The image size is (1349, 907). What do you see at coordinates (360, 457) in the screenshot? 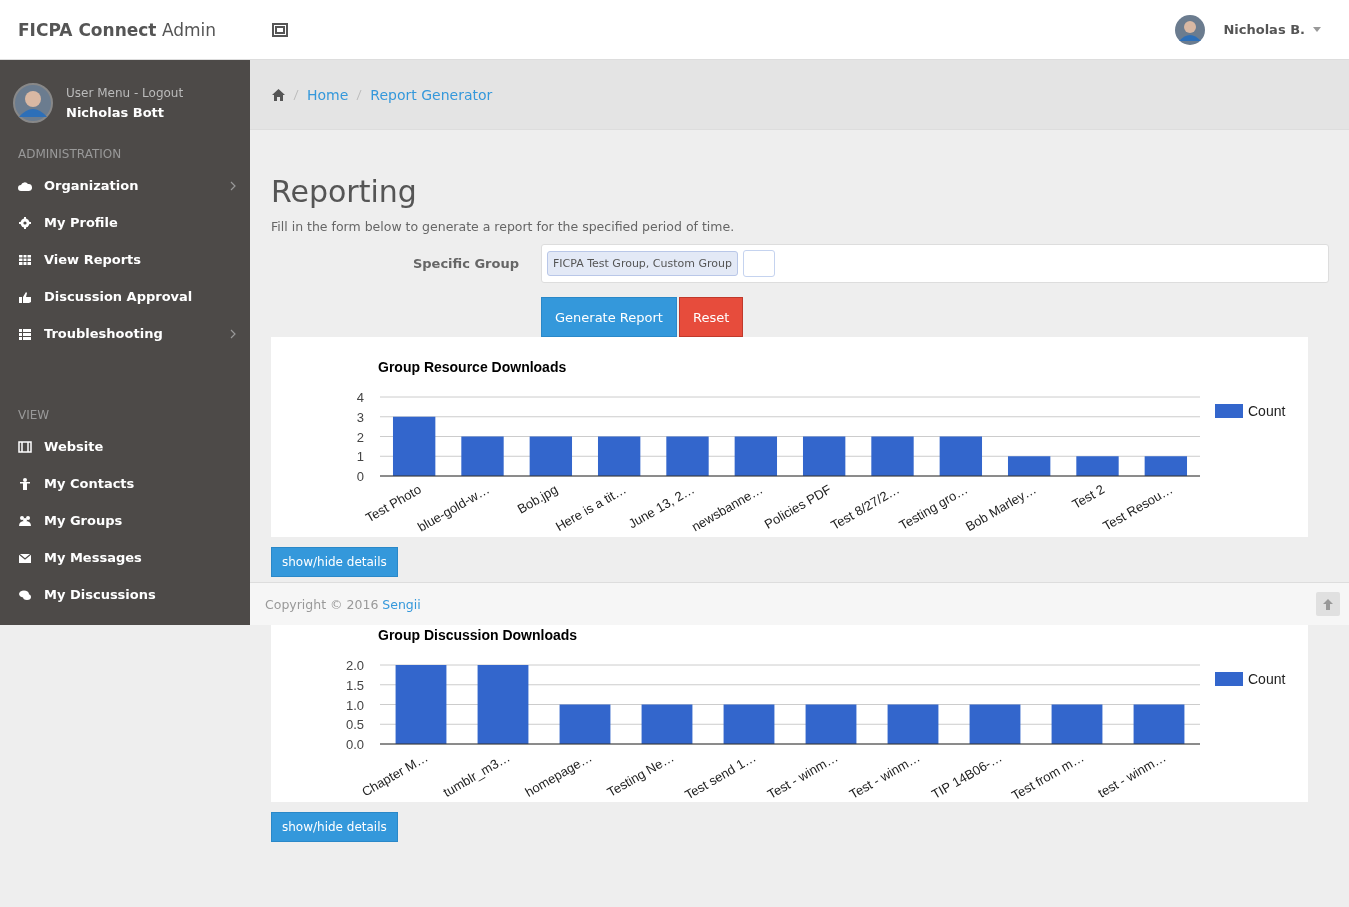
I see `axis-tick-label: 1` at bounding box center [360, 457].